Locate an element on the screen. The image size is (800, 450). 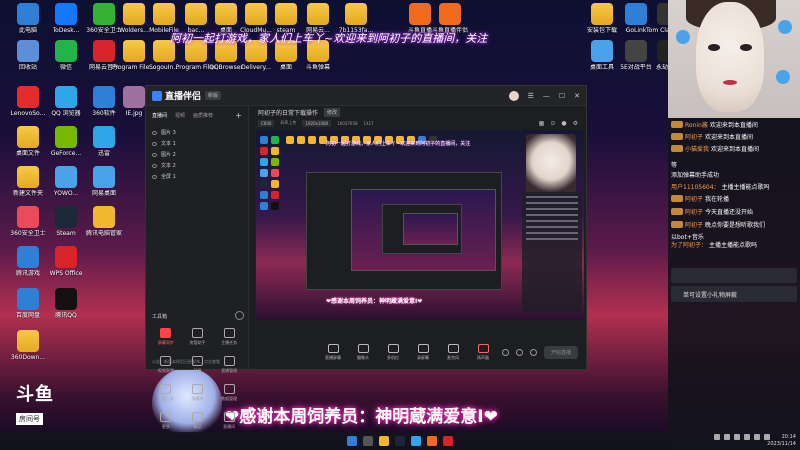
douyu-taskbar-icon is located at coordinates (432, 441).